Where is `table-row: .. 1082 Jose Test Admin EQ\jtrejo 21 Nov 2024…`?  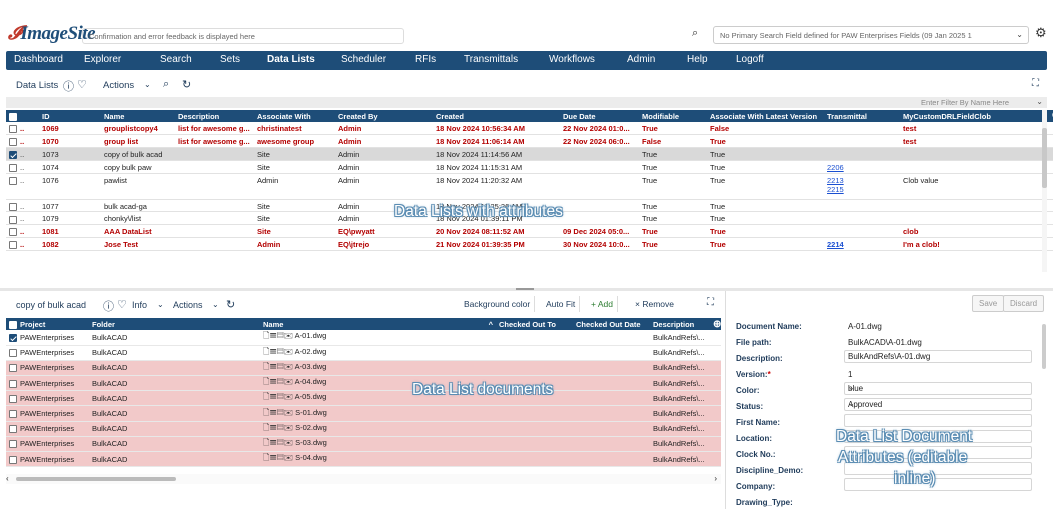 table-row: .. 1082 Jose Test Admin EQ\jtrejo 21 Nov 2024… is located at coordinates (529, 244).